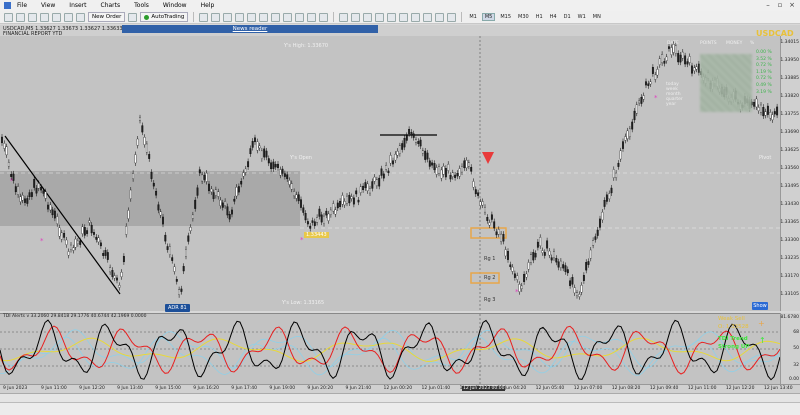 The height and width of the screenshot is (415, 800). What do you see at coordinates (7, 5) in the screenshot?
I see `app-icon` at bounding box center [7, 5].